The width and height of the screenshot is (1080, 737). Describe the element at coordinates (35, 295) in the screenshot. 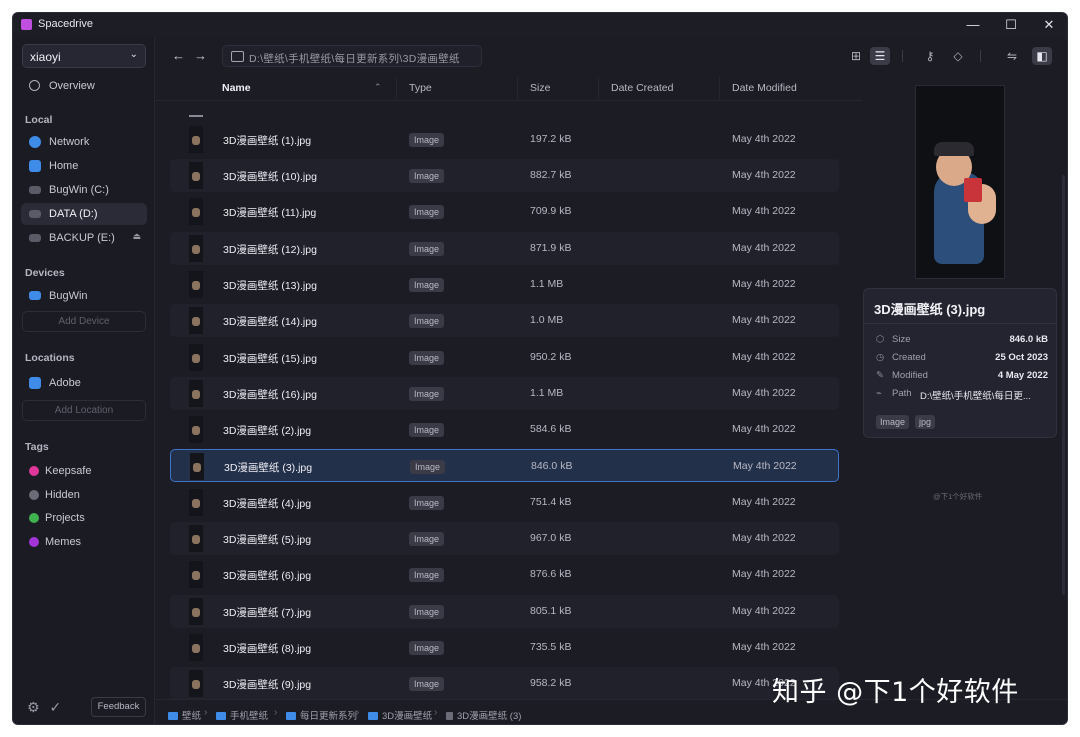

I see `laptop-icon` at that location.